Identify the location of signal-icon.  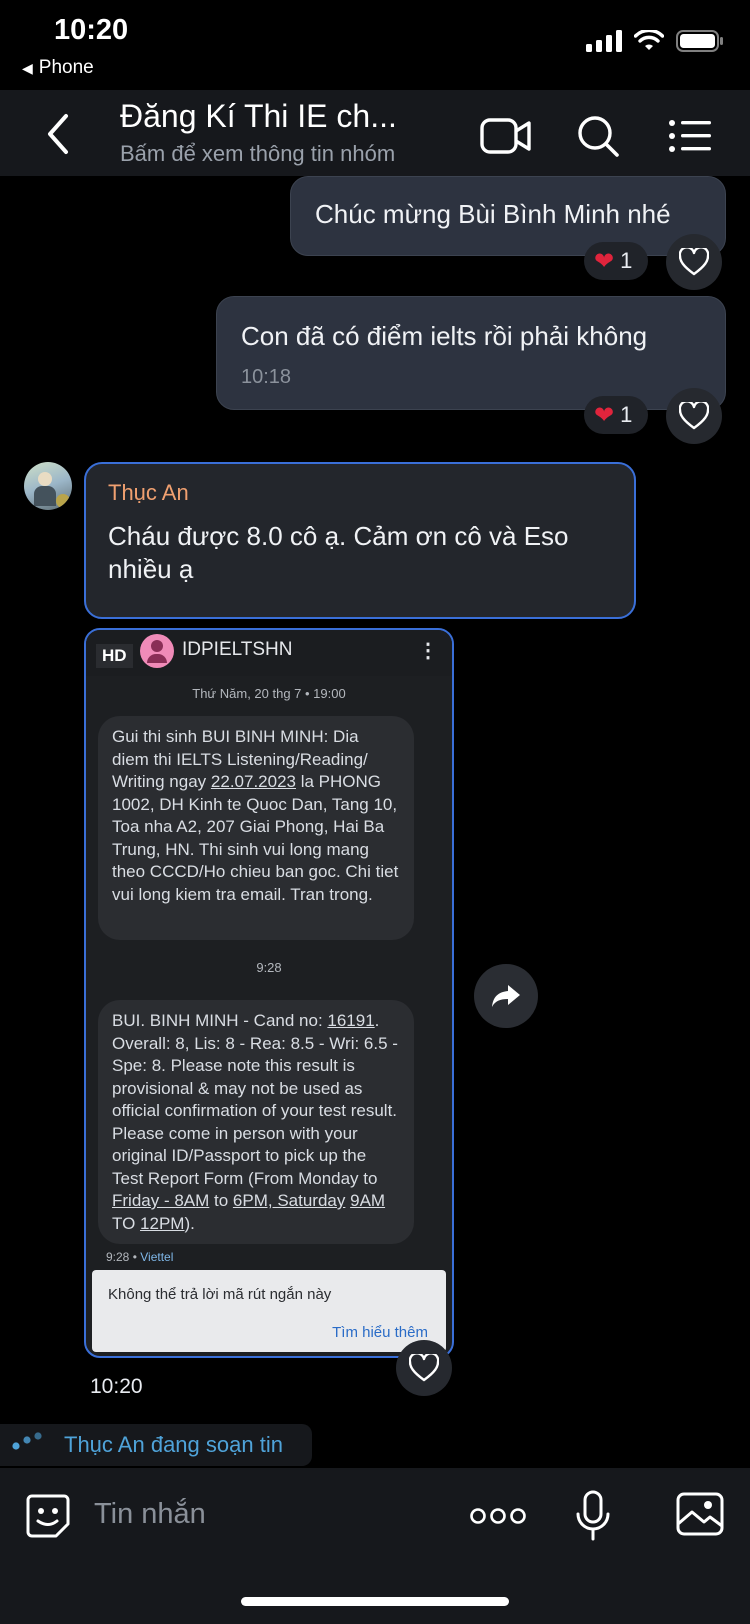
(604, 41).